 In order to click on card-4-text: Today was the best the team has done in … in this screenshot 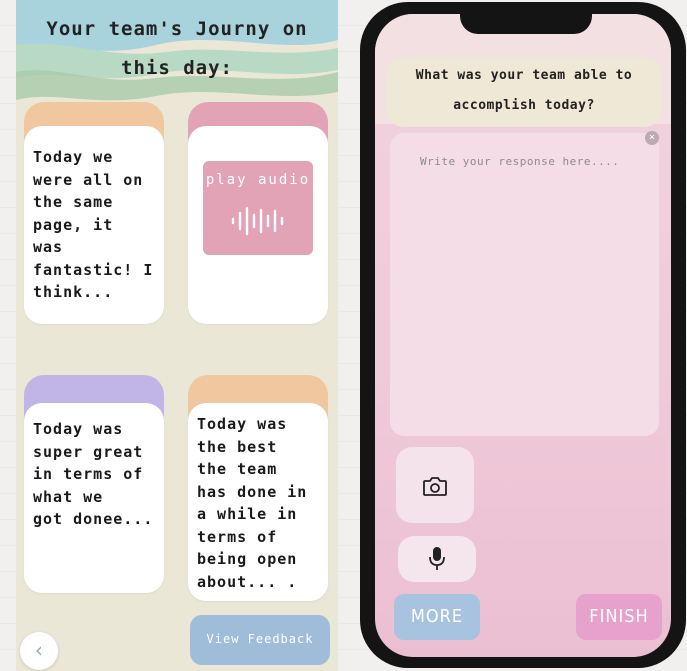, I will do `click(252, 503)`.